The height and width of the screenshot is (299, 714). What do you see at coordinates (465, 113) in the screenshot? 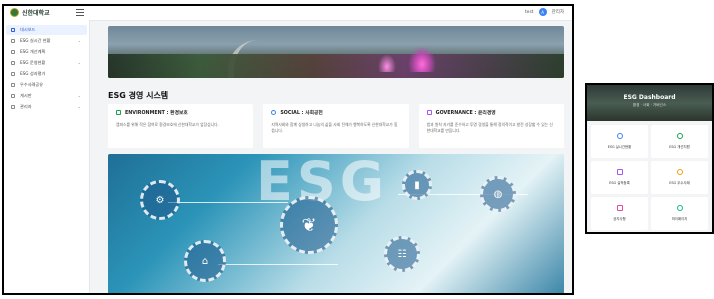
I see `card-title: GOVERNANCE : 윤리경영` at bounding box center [465, 113].